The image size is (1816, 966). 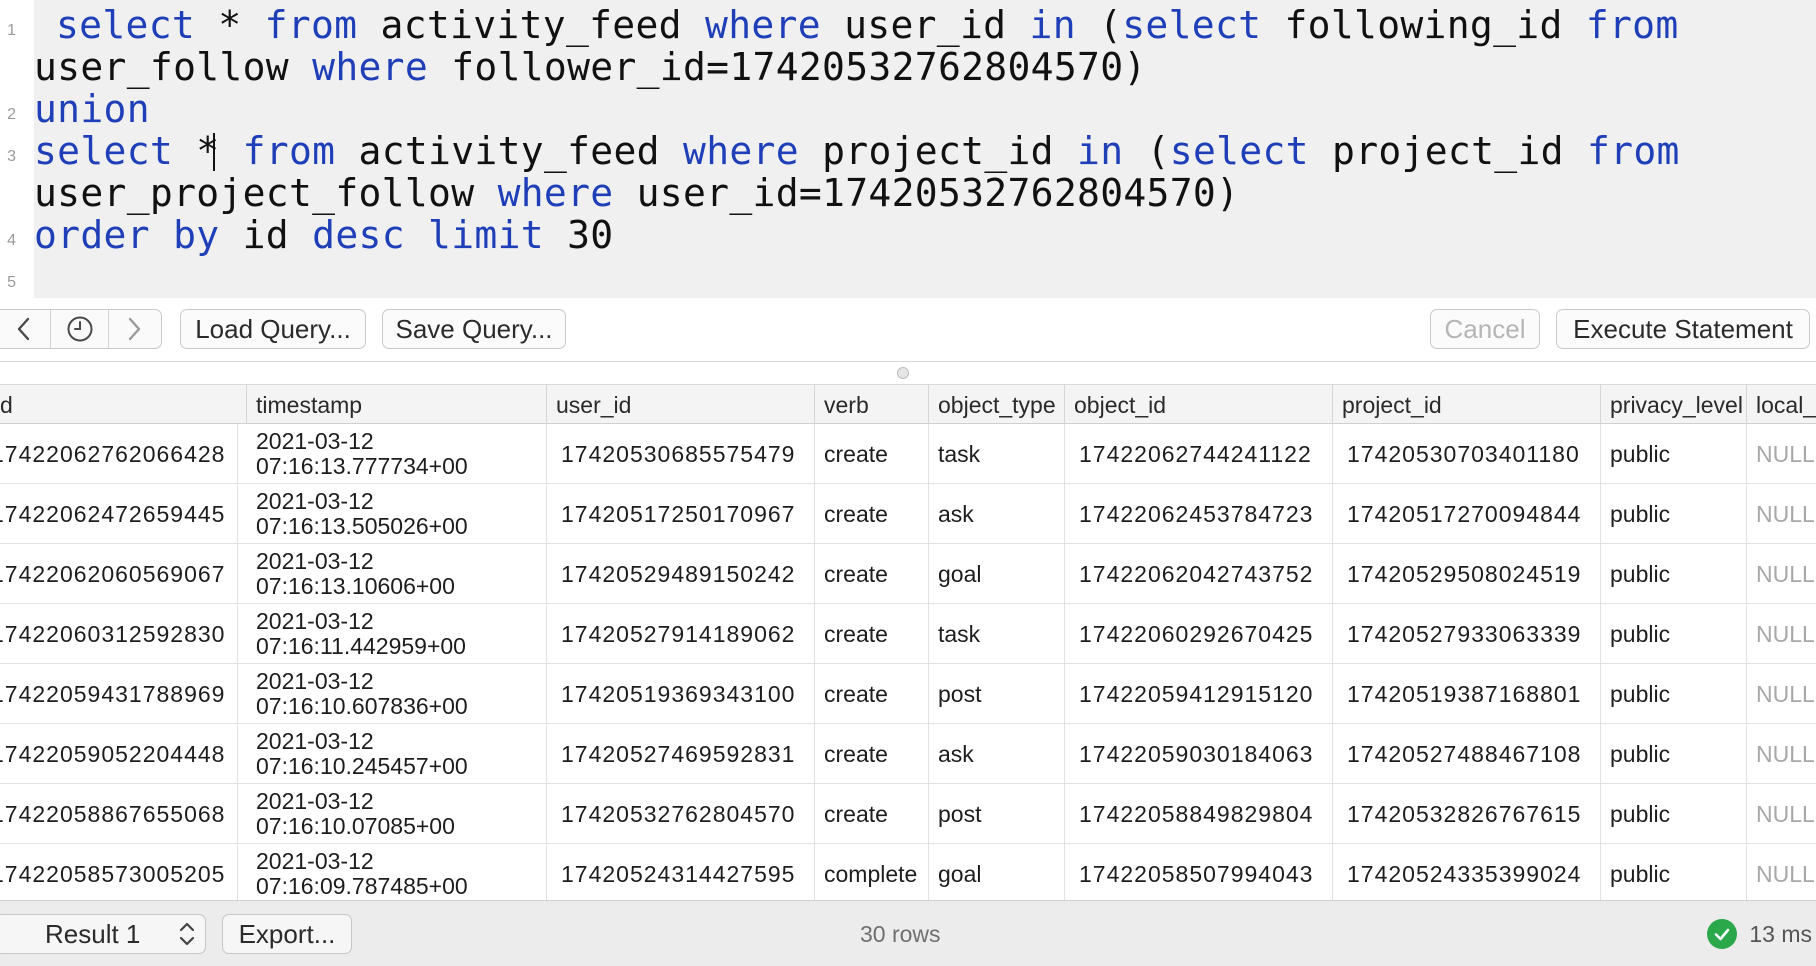 I want to click on cell-timestamp: 2021-03-12 07:16:13.505026+00, so click(x=397, y=514).